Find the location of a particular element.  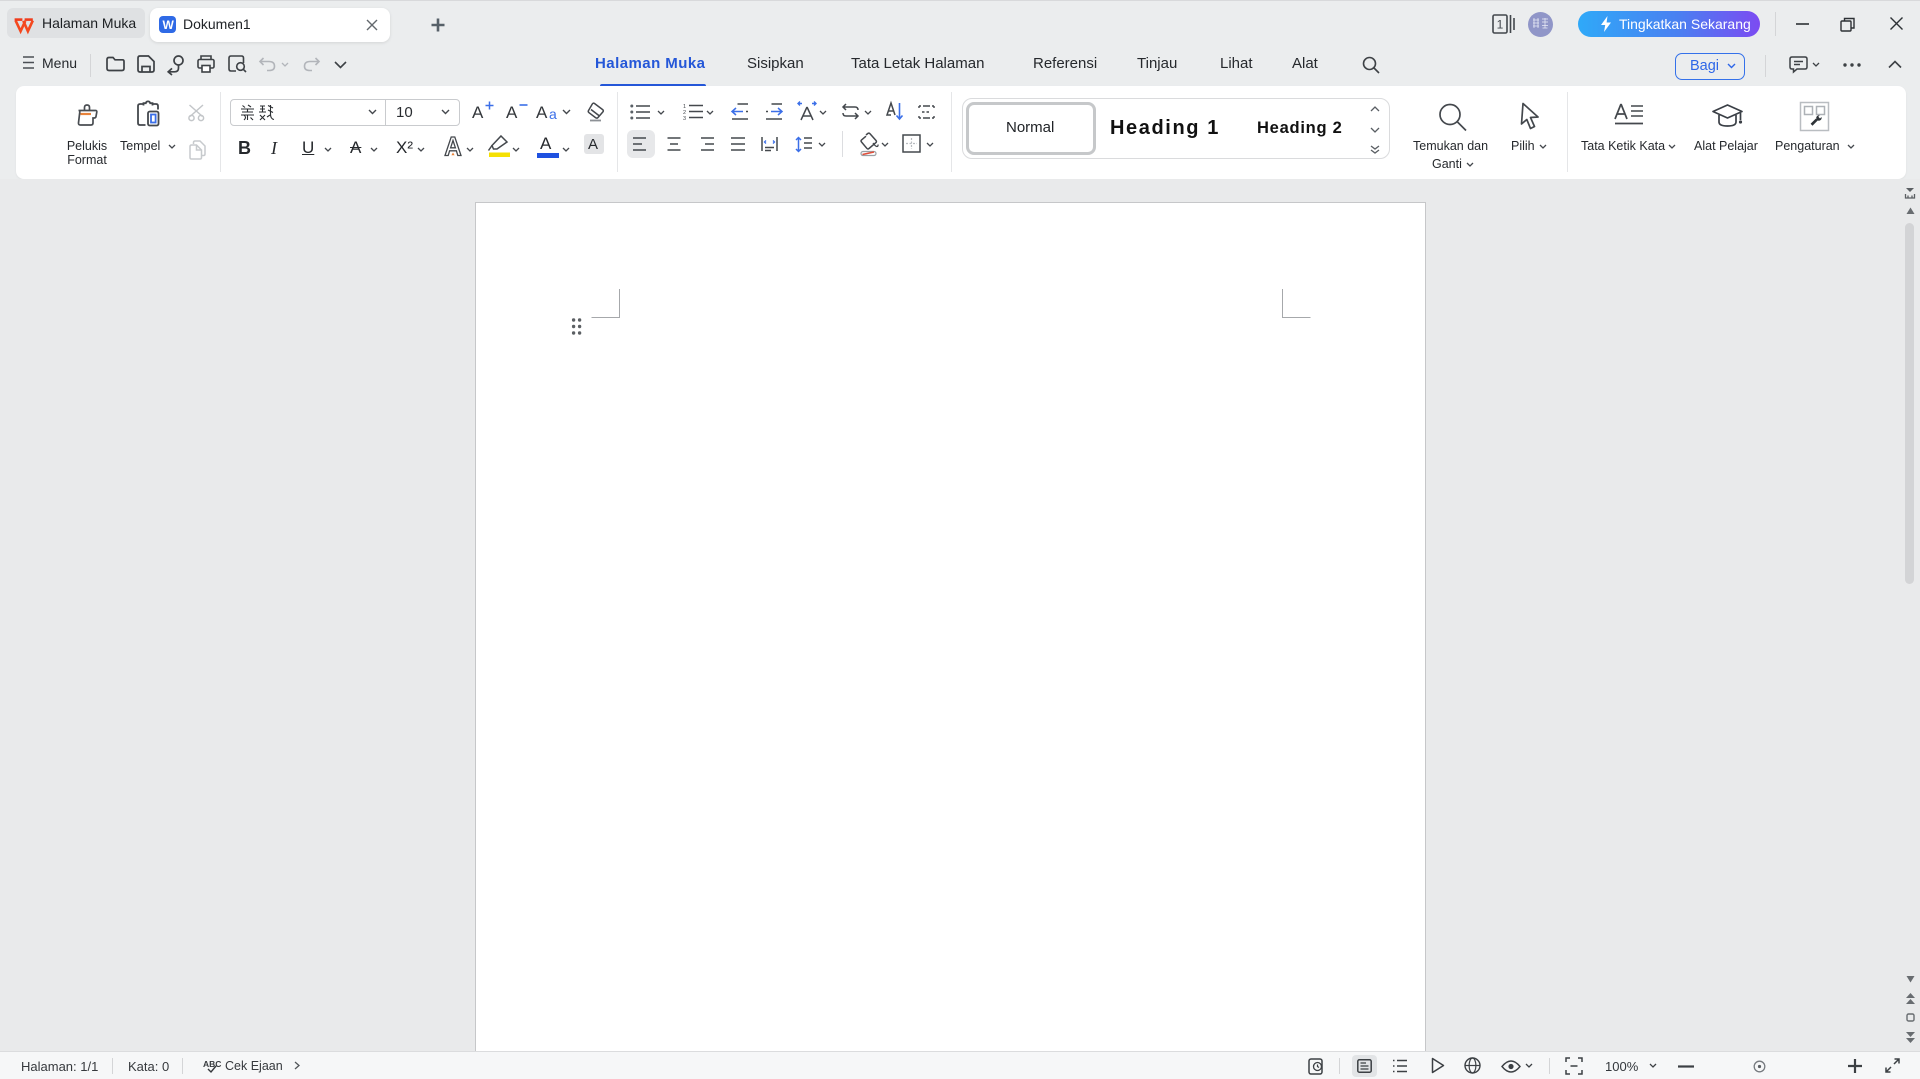

svg-text: 3 is located at coordinates (684, 119).